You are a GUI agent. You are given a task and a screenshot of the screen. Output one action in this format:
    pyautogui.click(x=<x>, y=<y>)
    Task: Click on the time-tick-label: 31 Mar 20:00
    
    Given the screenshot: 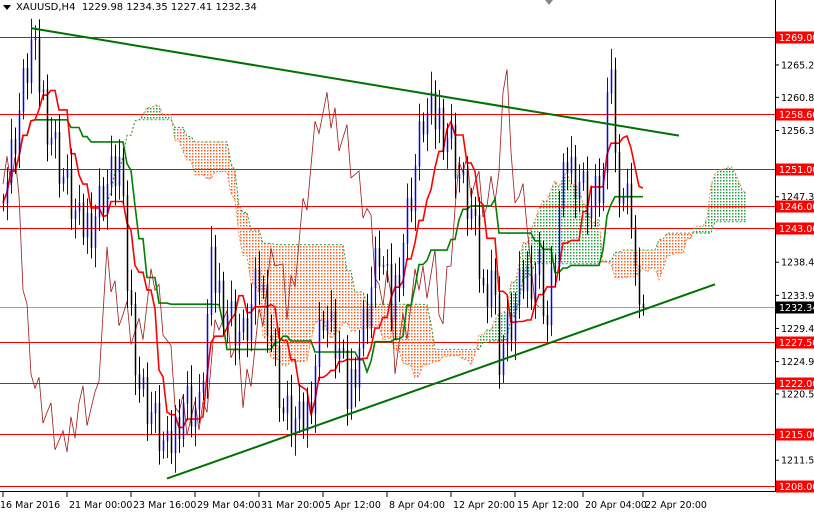 What is the action you would take?
    pyautogui.click(x=292, y=505)
    